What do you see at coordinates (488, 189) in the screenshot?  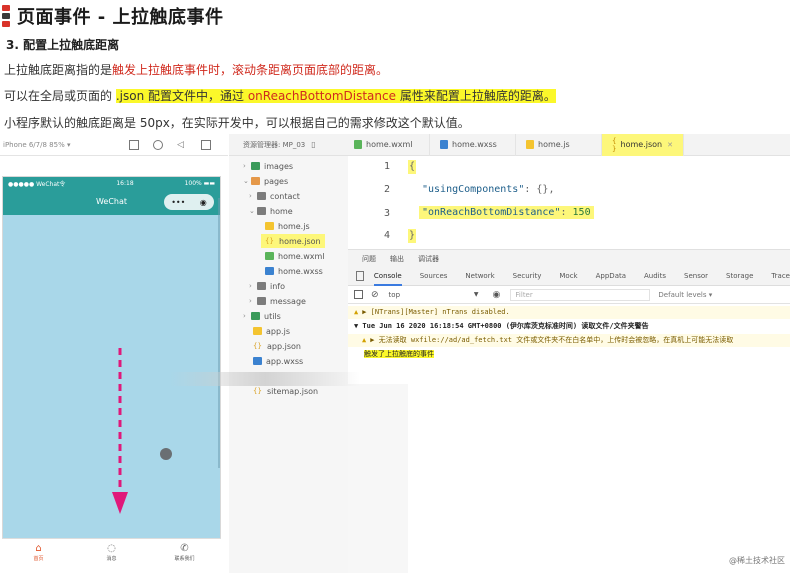 I see `code-line-2: "usingComponents": {},` at bounding box center [488, 189].